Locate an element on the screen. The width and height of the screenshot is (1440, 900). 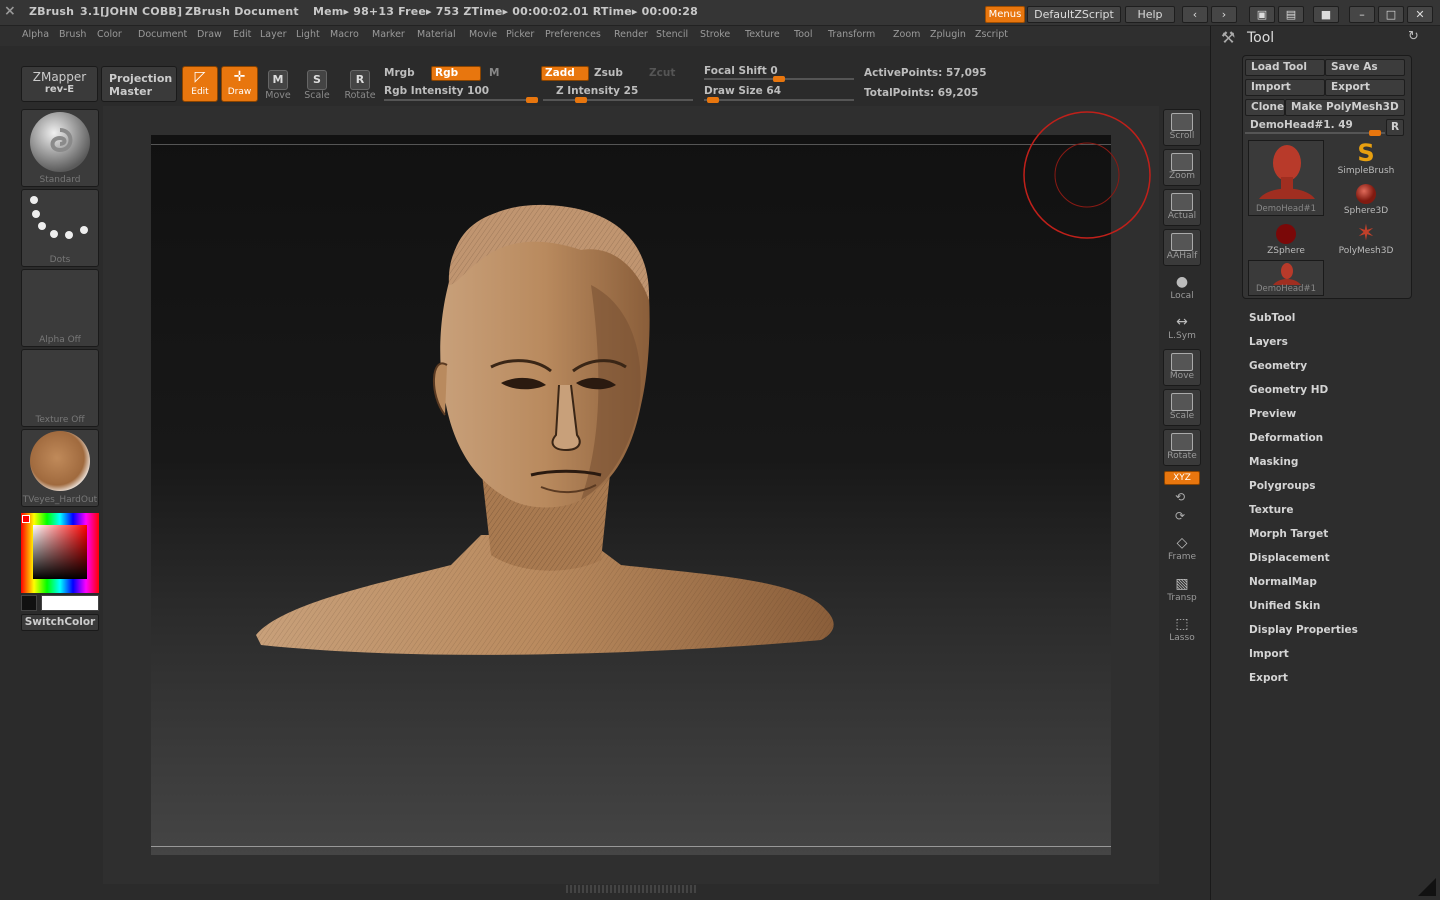
mrgb-button: Mrgb is located at coordinates (399, 73).